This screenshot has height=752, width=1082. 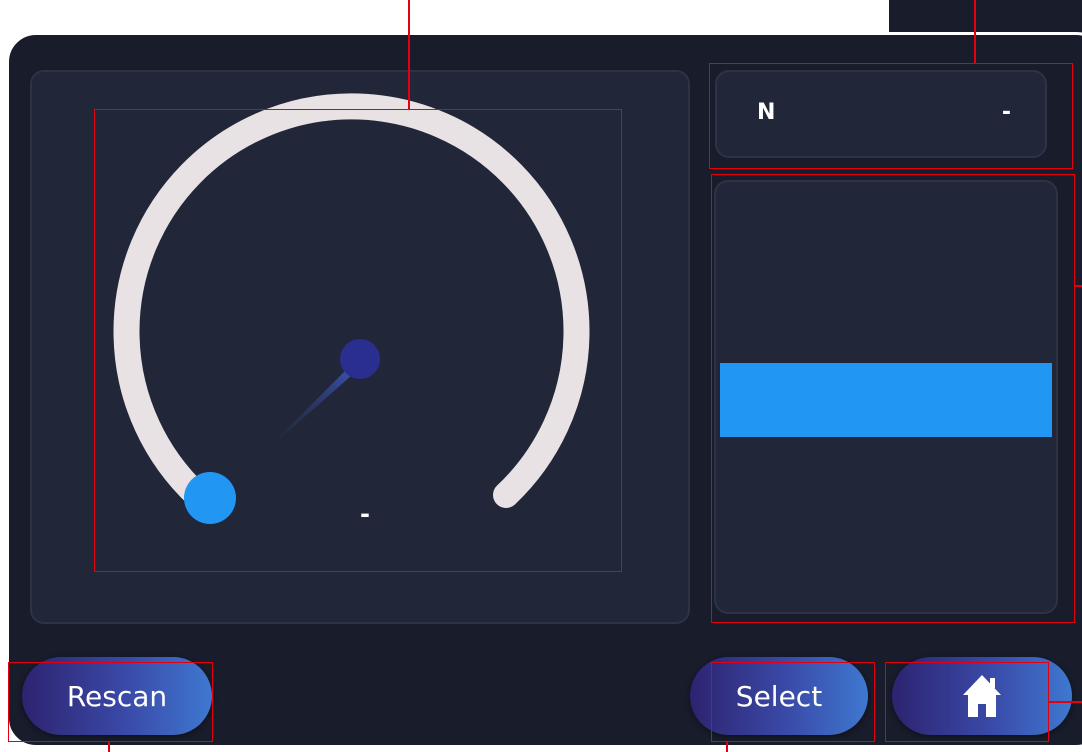 I want to click on gauge-hub, so click(x=360, y=359).